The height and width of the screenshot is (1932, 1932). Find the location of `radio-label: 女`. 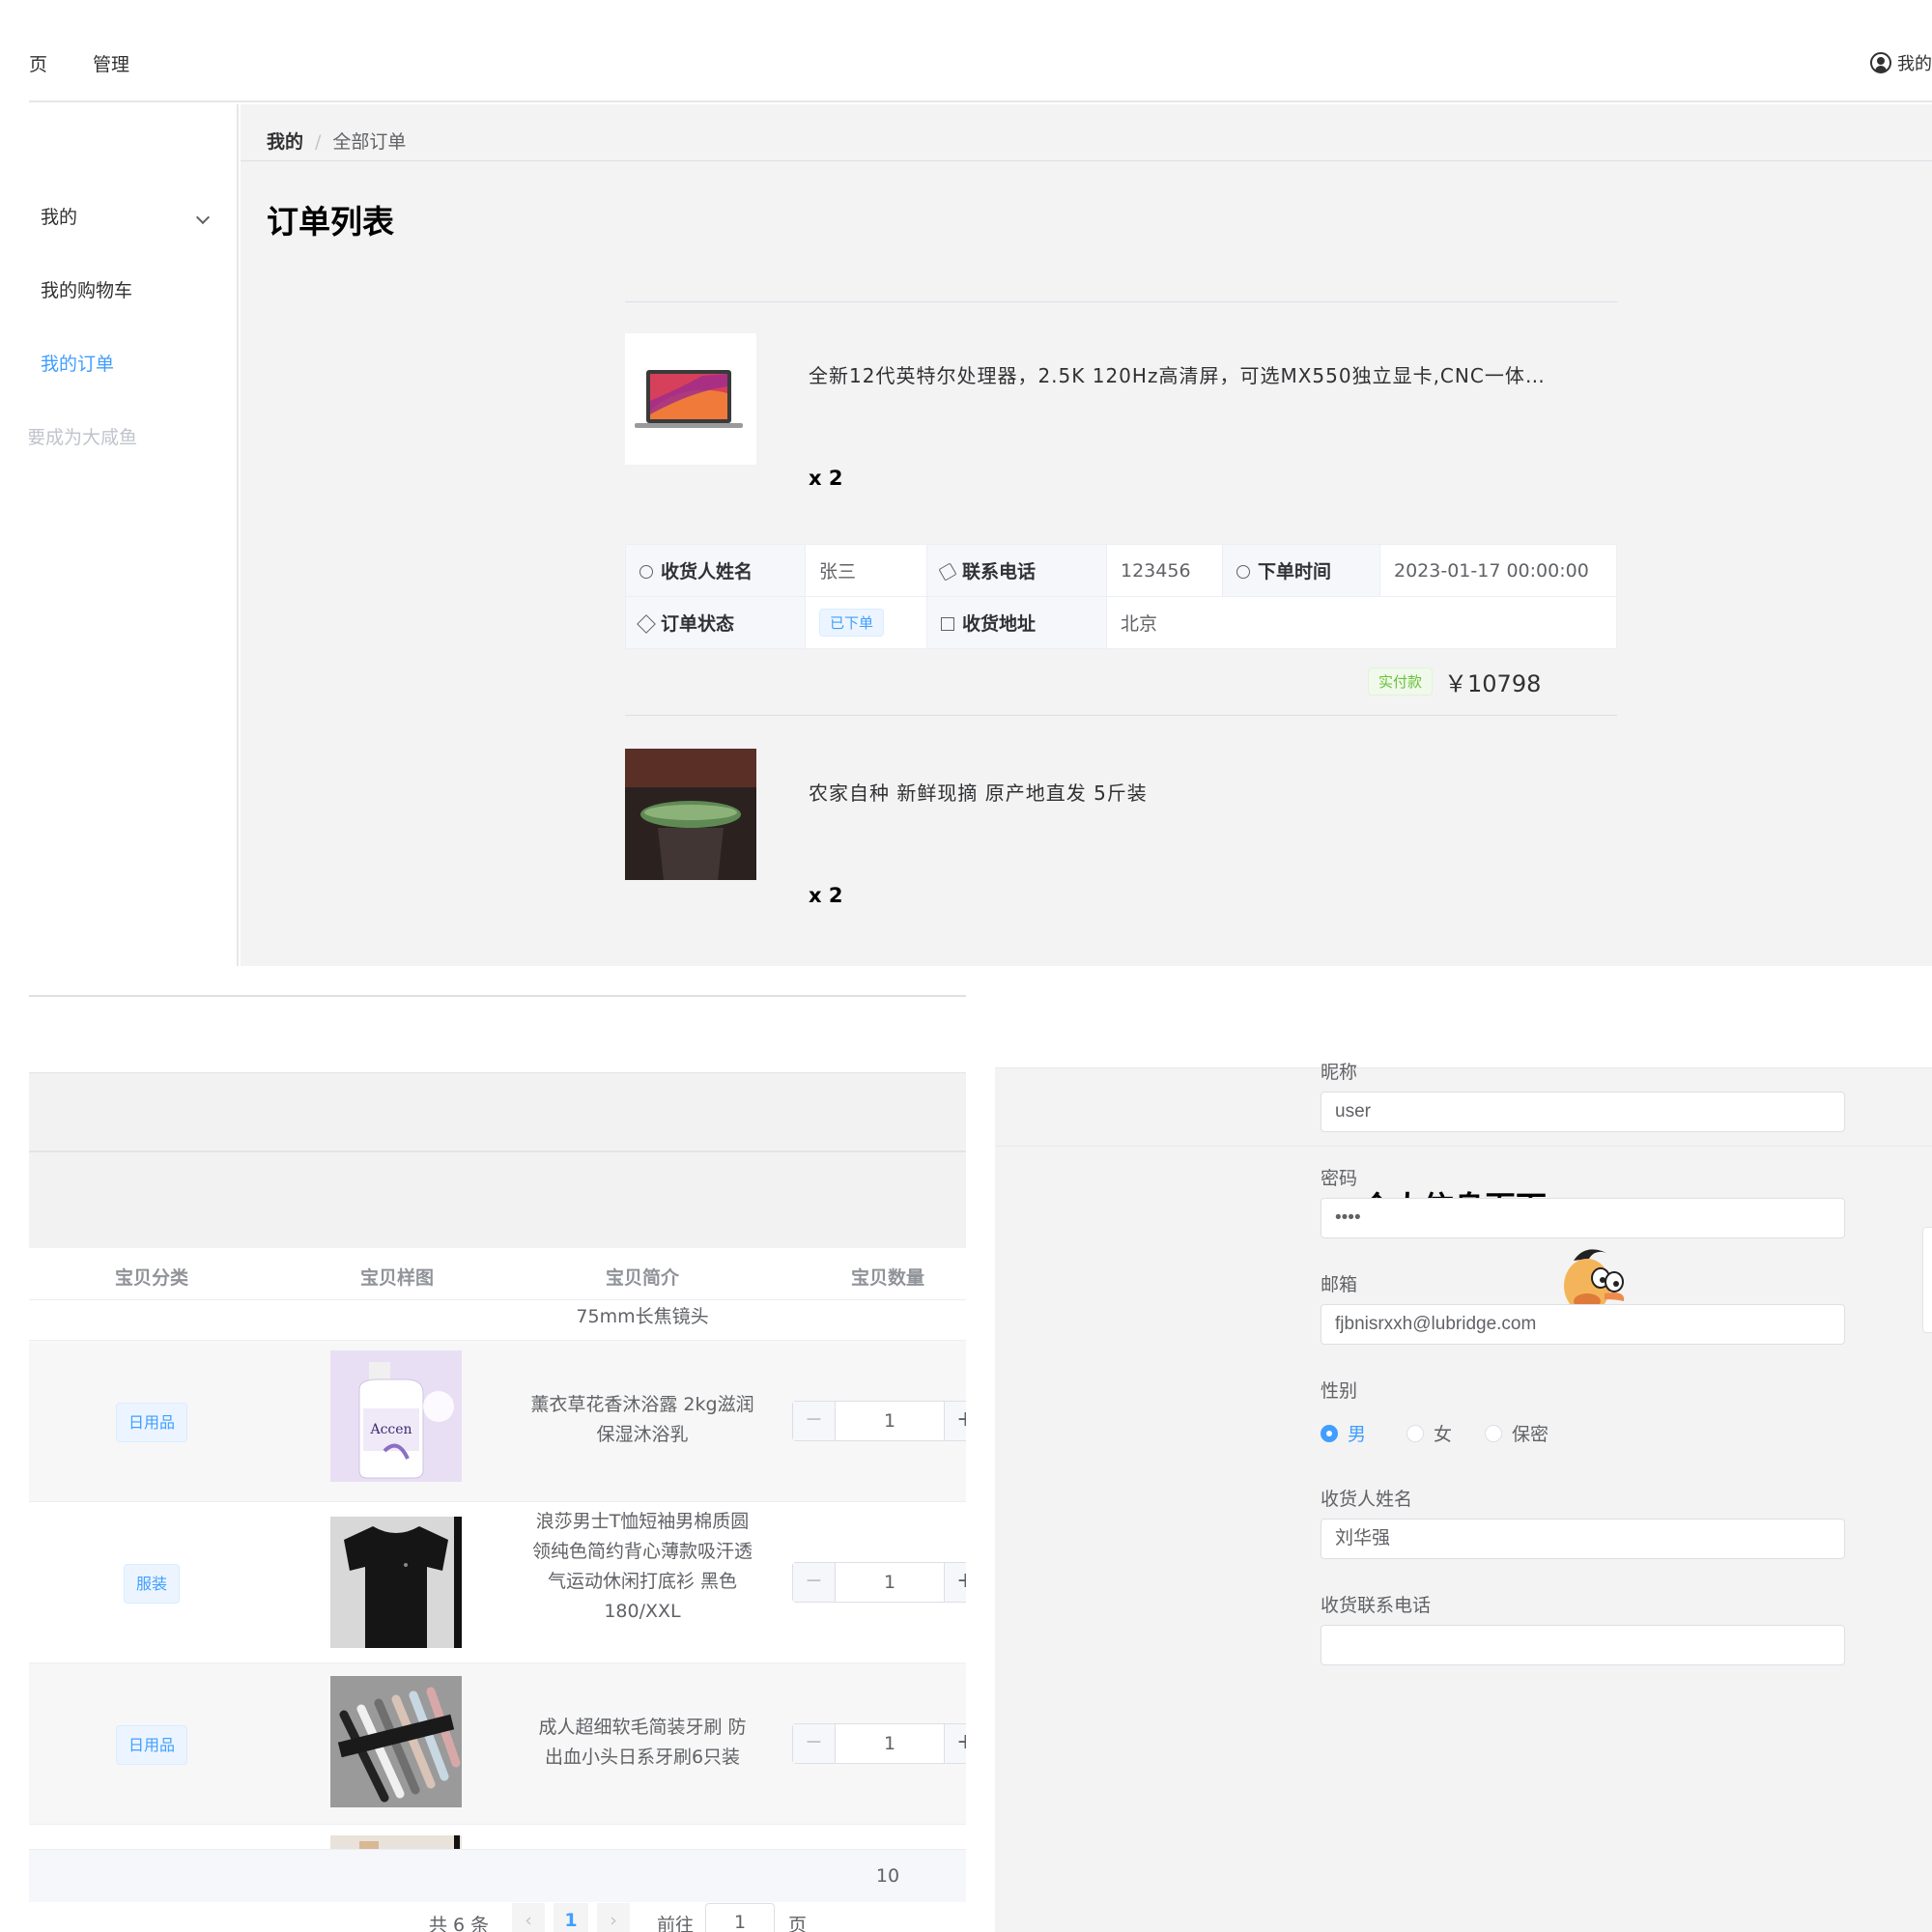

radio-label: 女 is located at coordinates (1443, 1434).